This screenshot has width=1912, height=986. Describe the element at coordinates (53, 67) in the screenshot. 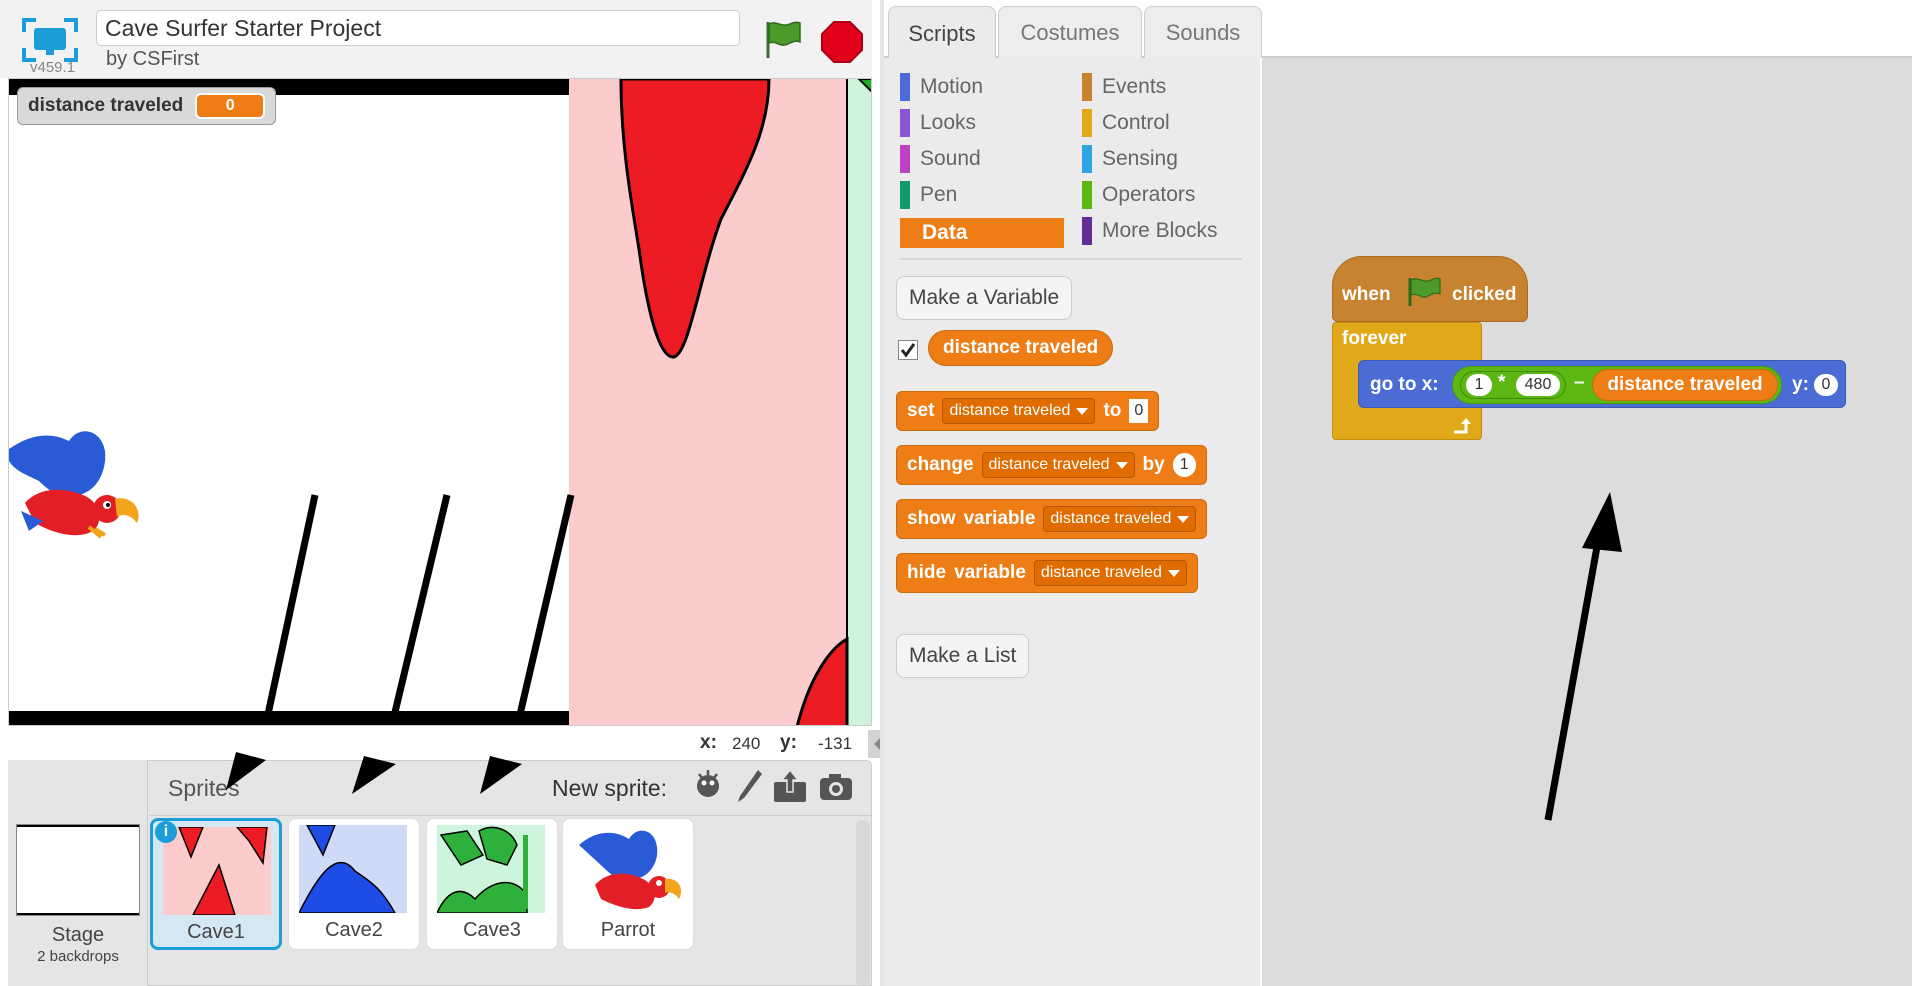

I see `version-label: v459.1` at that location.